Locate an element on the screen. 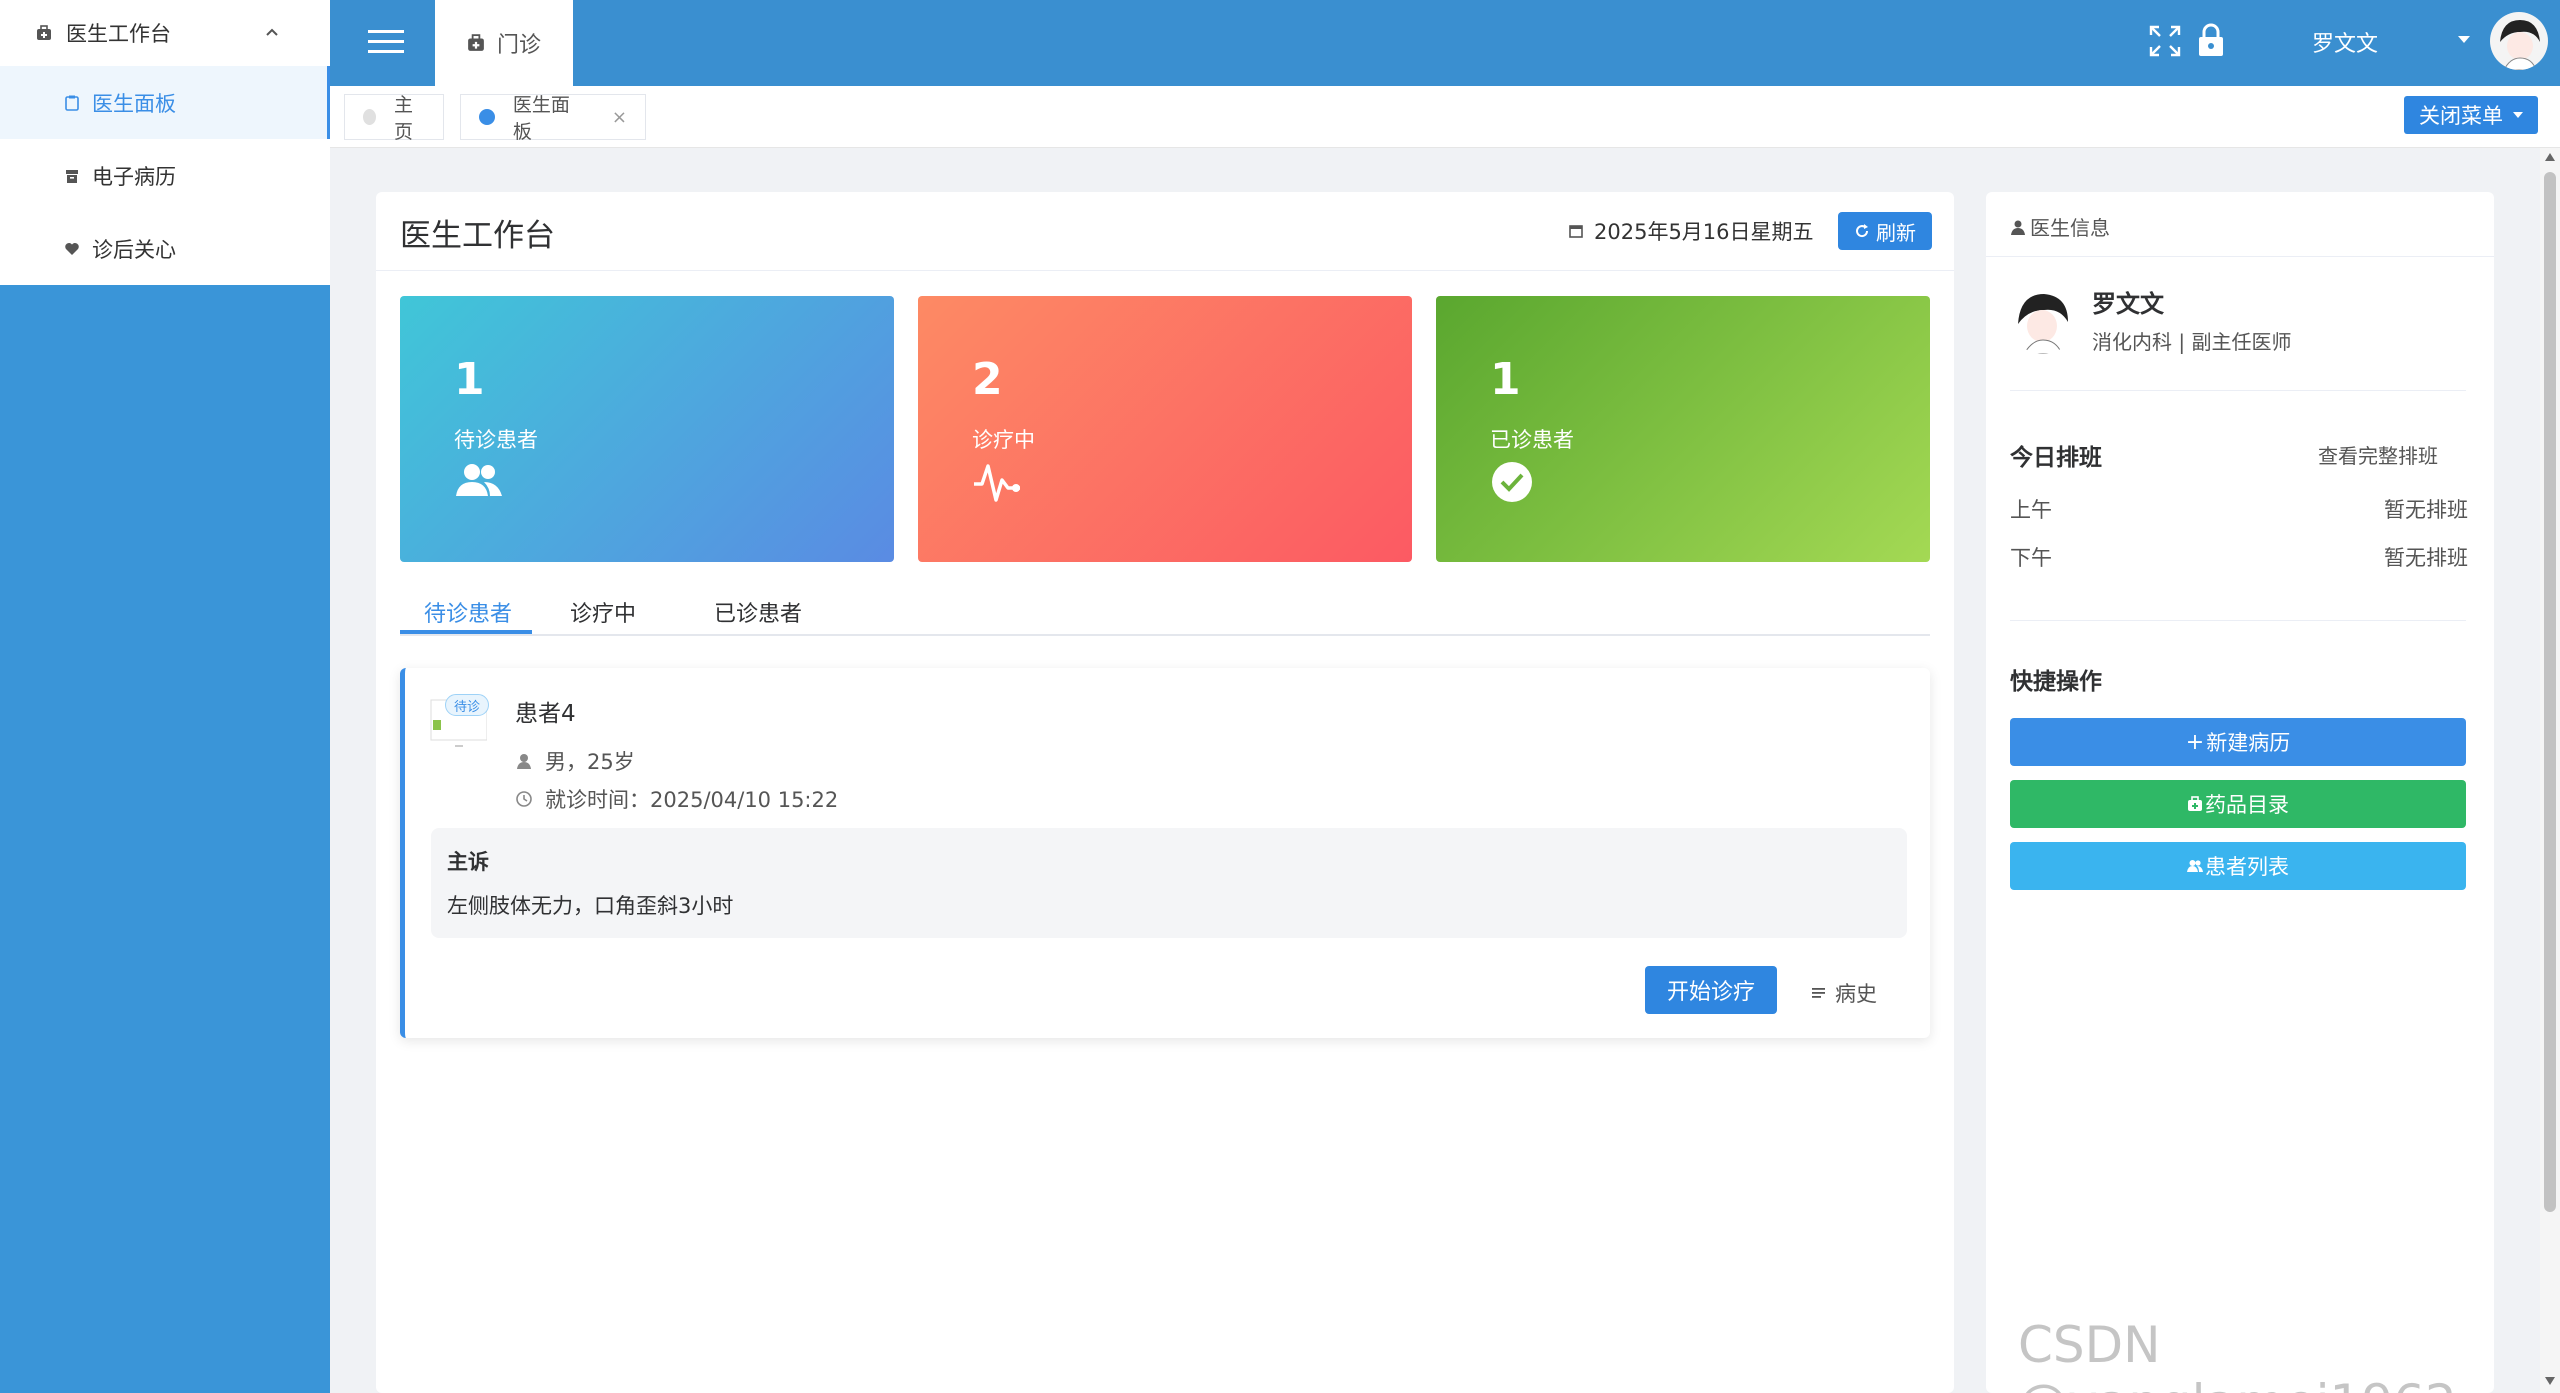 The height and width of the screenshot is (1393, 2560). list-icon is located at coordinates (1818, 993).